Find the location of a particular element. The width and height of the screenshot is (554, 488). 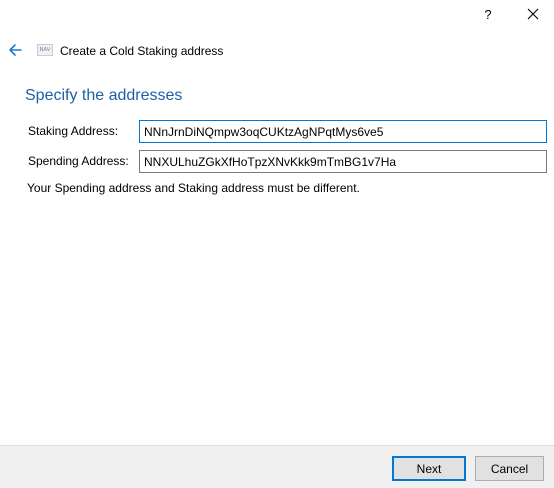

staking-address-input is located at coordinates (343, 131).